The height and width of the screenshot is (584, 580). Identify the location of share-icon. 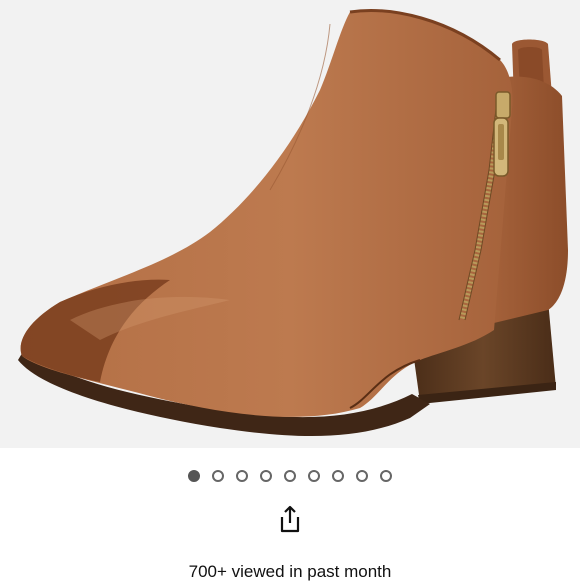
(290, 519).